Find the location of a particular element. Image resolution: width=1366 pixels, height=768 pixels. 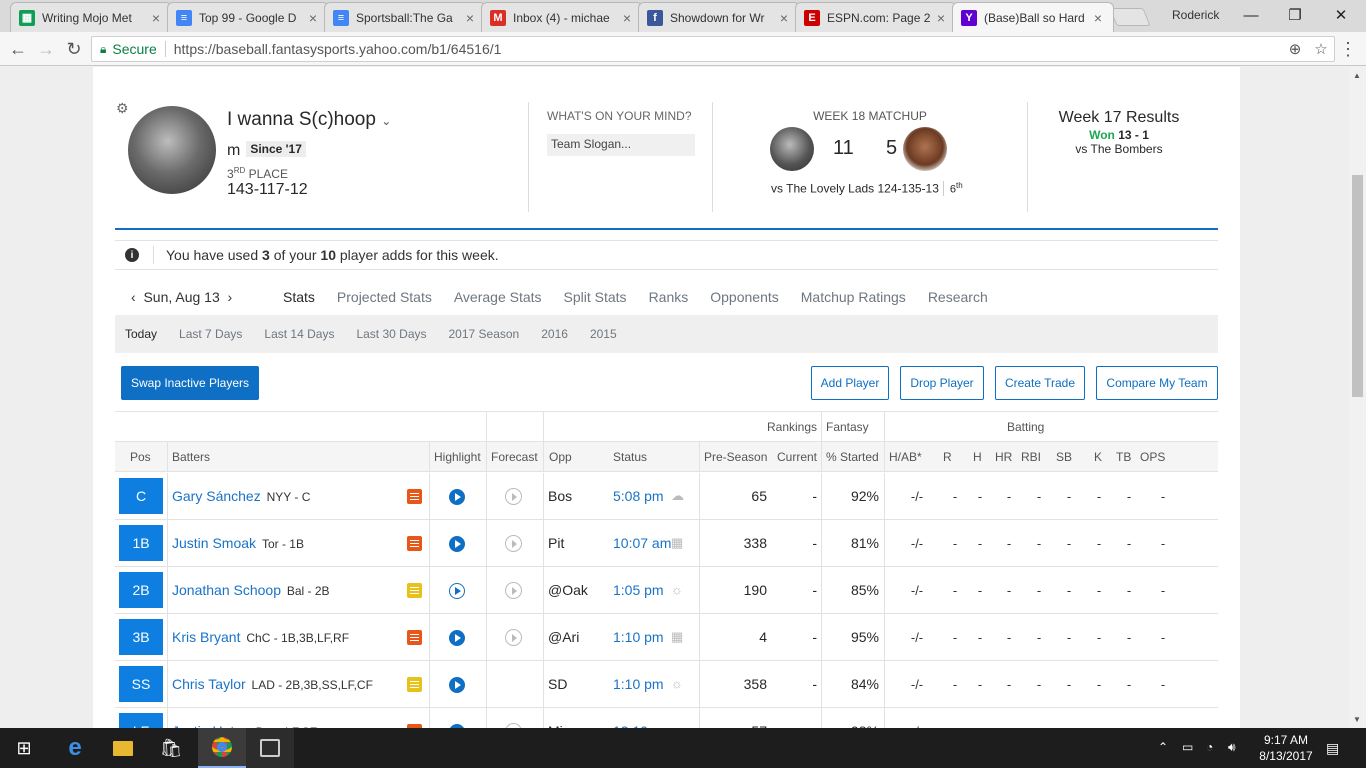

game-status: 5:08 pm is located at coordinates (638, 496).